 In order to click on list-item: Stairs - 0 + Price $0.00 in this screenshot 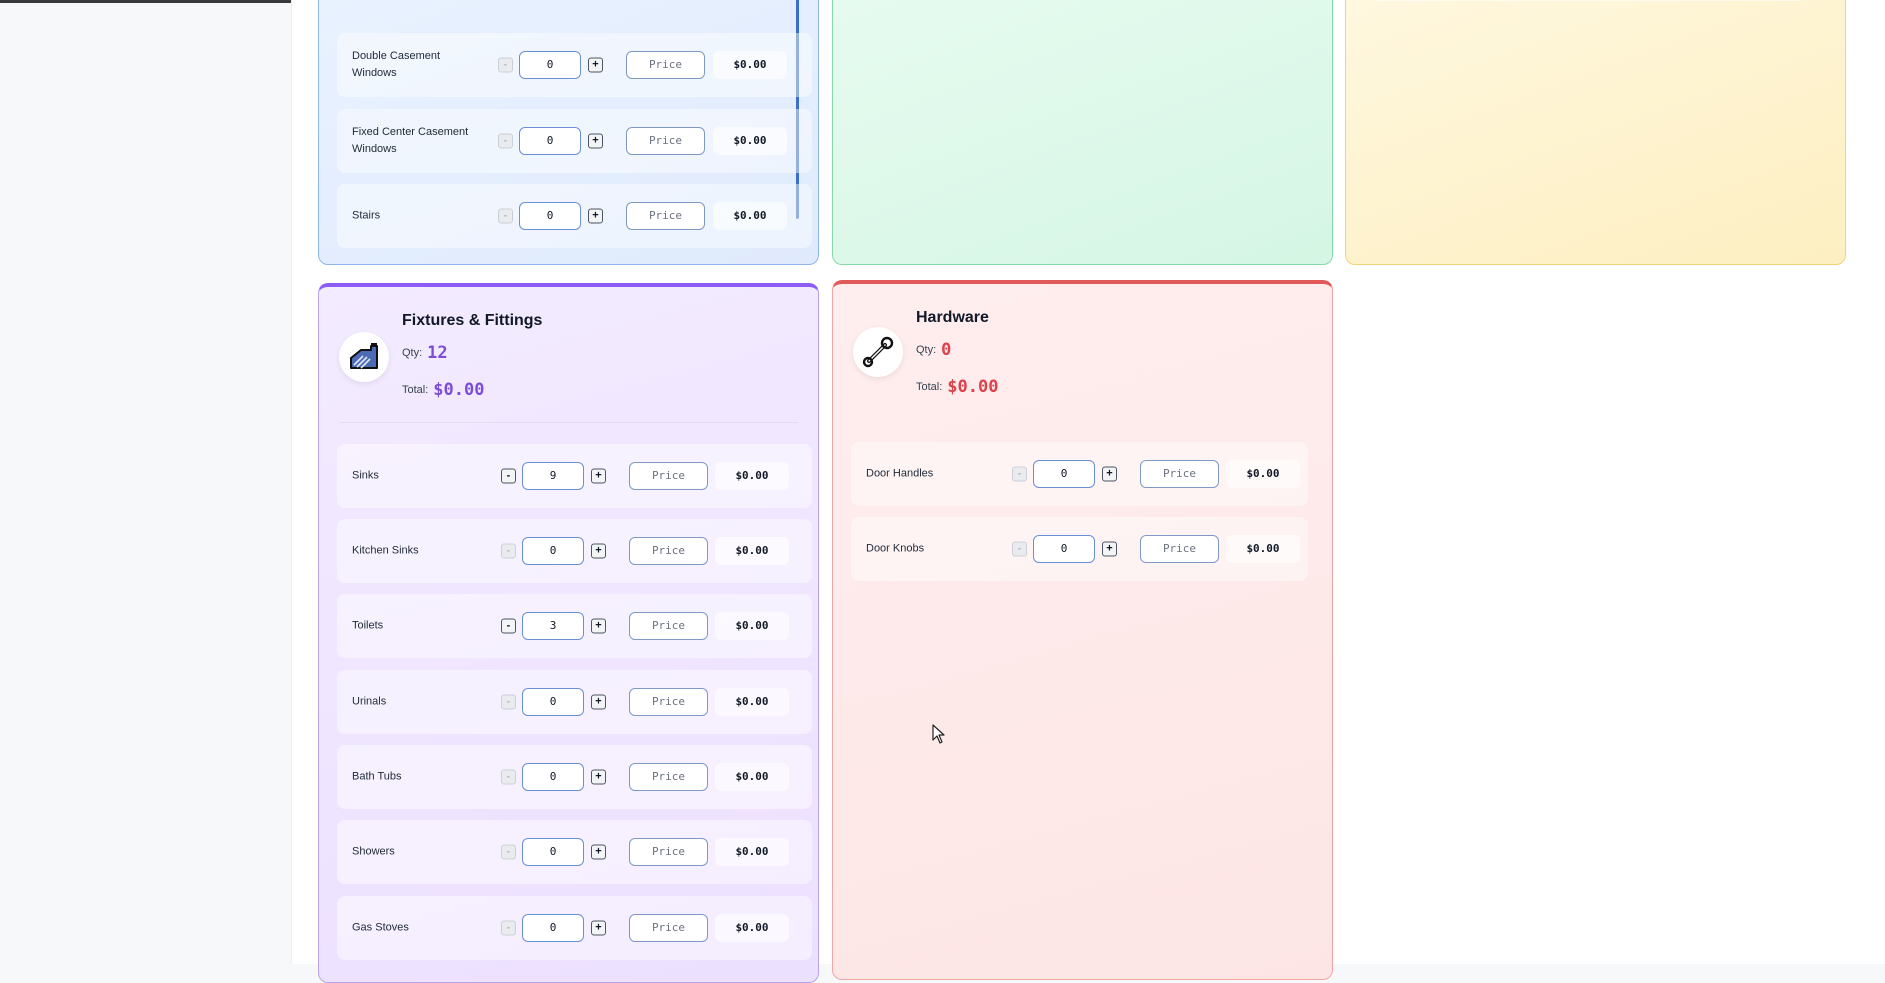, I will do `click(574, 216)`.